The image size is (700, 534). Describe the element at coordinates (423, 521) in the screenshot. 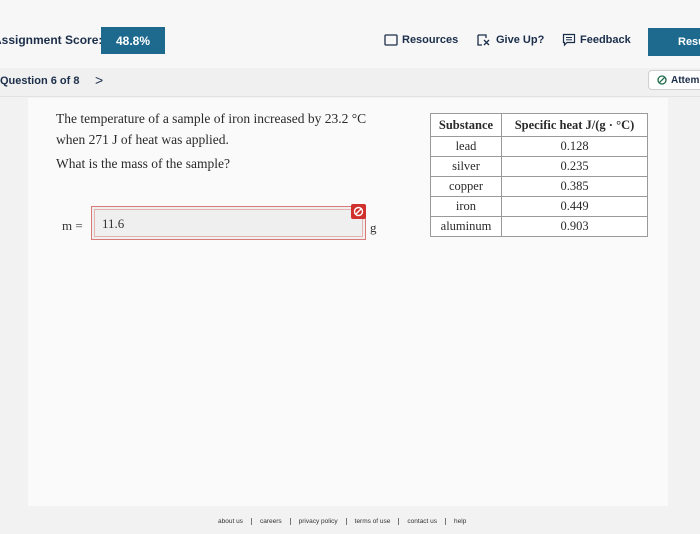

I see `footer-link-contact: contact us` at that location.